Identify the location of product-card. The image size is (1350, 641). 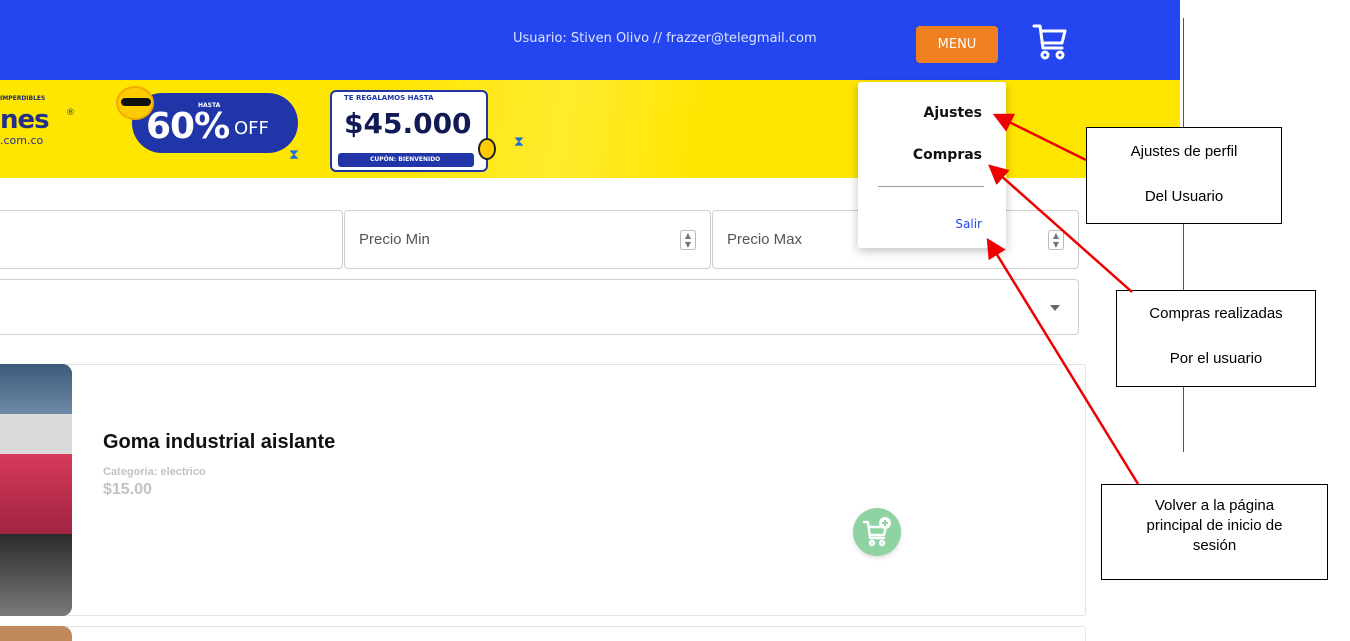
(543, 633).